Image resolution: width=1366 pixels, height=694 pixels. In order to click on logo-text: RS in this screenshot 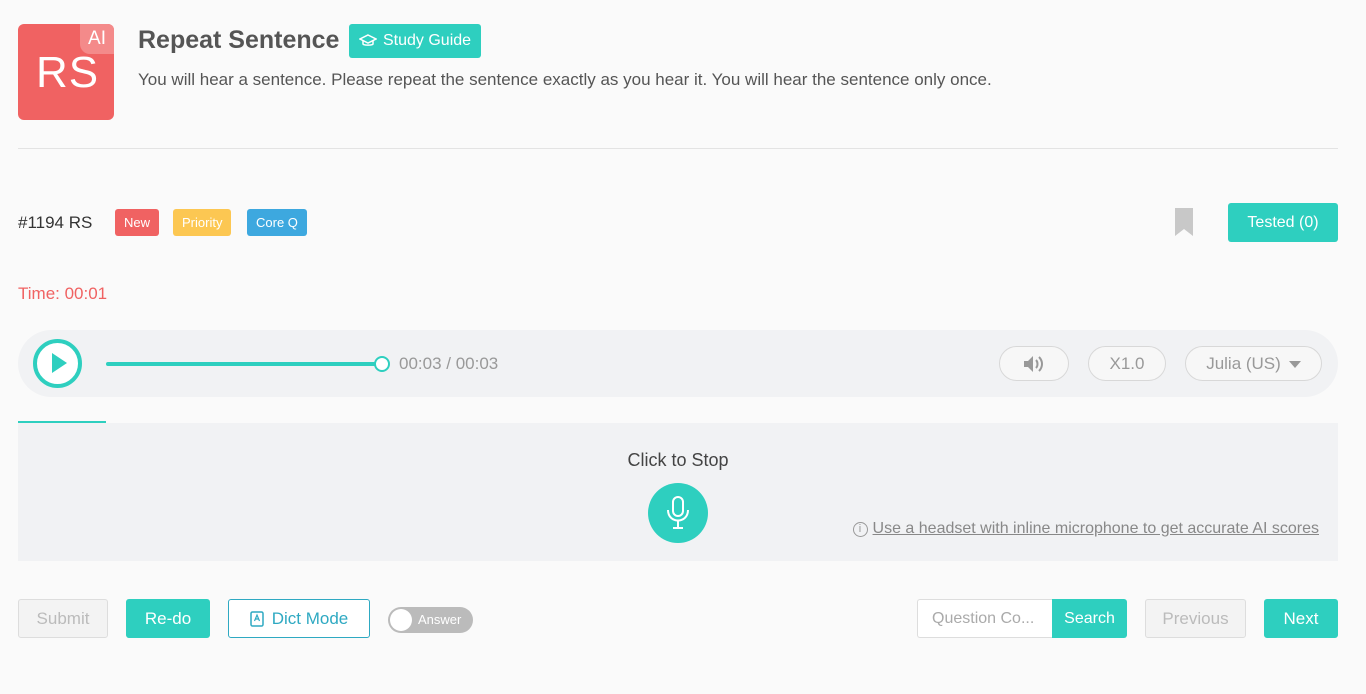, I will do `click(68, 72)`.